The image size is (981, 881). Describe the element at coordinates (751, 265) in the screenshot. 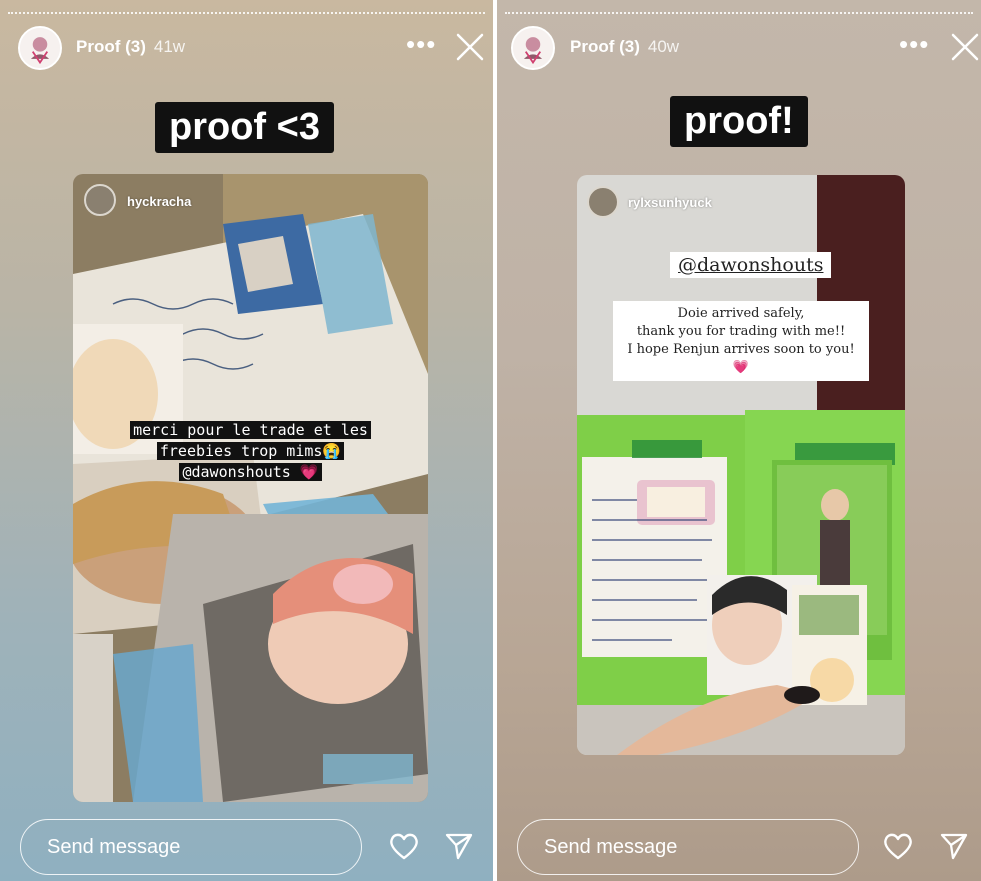

I see `mention-tag: @dawonshouts` at that location.